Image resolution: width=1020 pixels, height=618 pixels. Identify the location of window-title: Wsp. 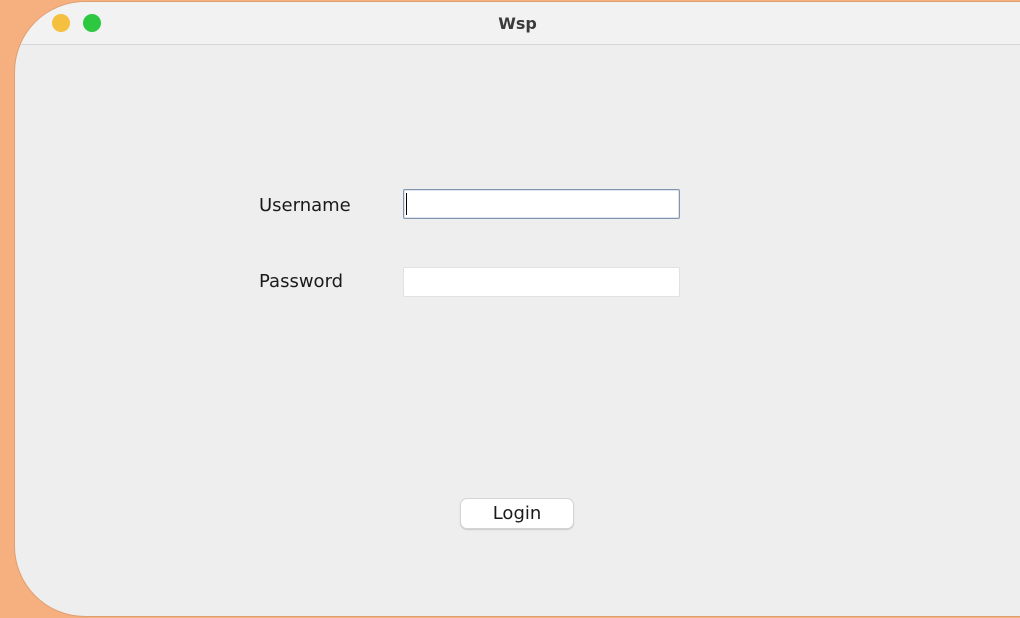
(517, 23).